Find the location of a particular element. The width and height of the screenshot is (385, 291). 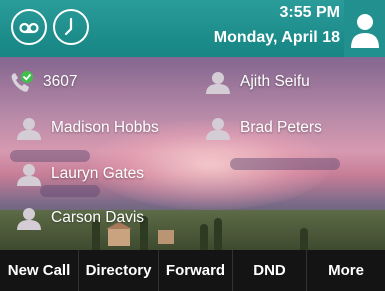

contact-name: Ajith Seifu is located at coordinates (275, 81).